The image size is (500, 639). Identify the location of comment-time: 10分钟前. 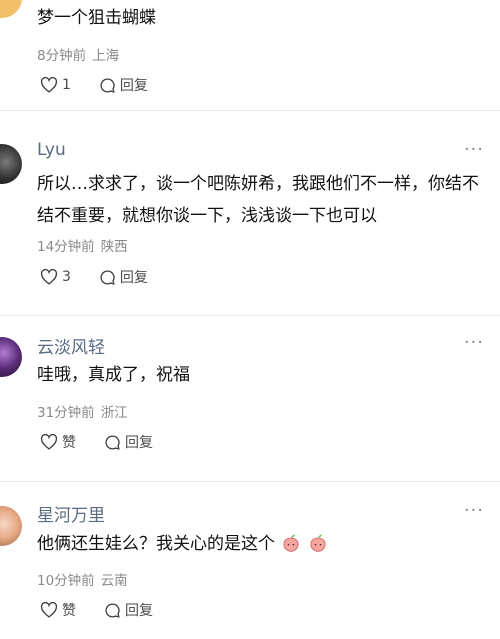
(66, 581).